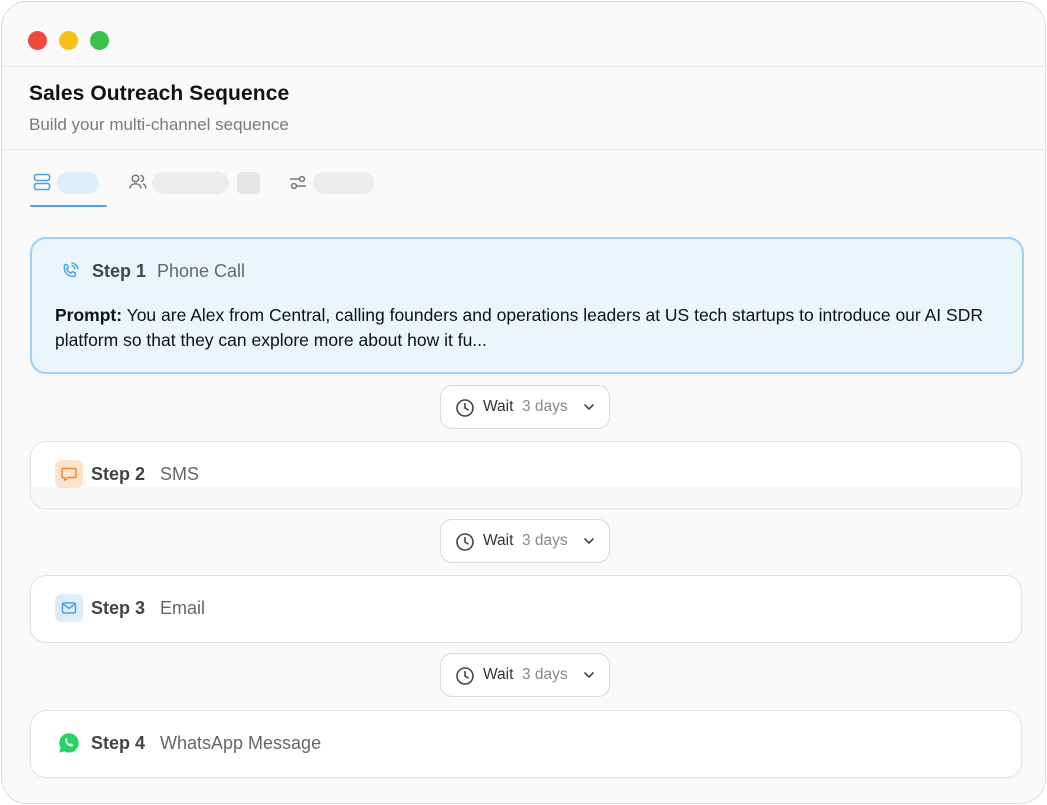 This screenshot has width=1047, height=805. Describe the element at coordinates (298, 182) in the screenshot. I see `settings-sliders-icon` at that location.